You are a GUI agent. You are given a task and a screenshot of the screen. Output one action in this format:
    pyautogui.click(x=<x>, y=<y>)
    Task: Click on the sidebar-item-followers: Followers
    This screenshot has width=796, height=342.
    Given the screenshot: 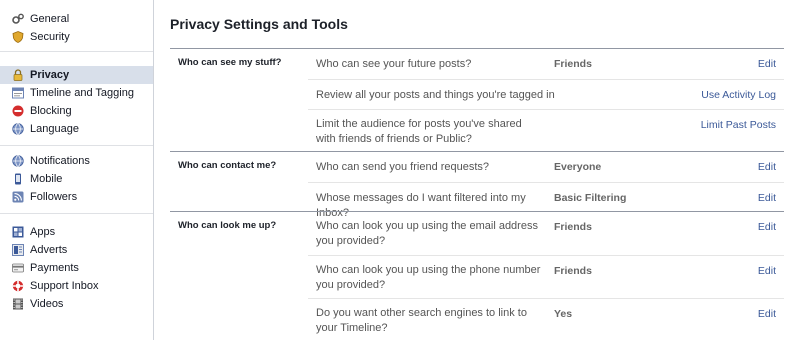 What is the action you would take?
    pyautogui.click(x=76, y=197)
    